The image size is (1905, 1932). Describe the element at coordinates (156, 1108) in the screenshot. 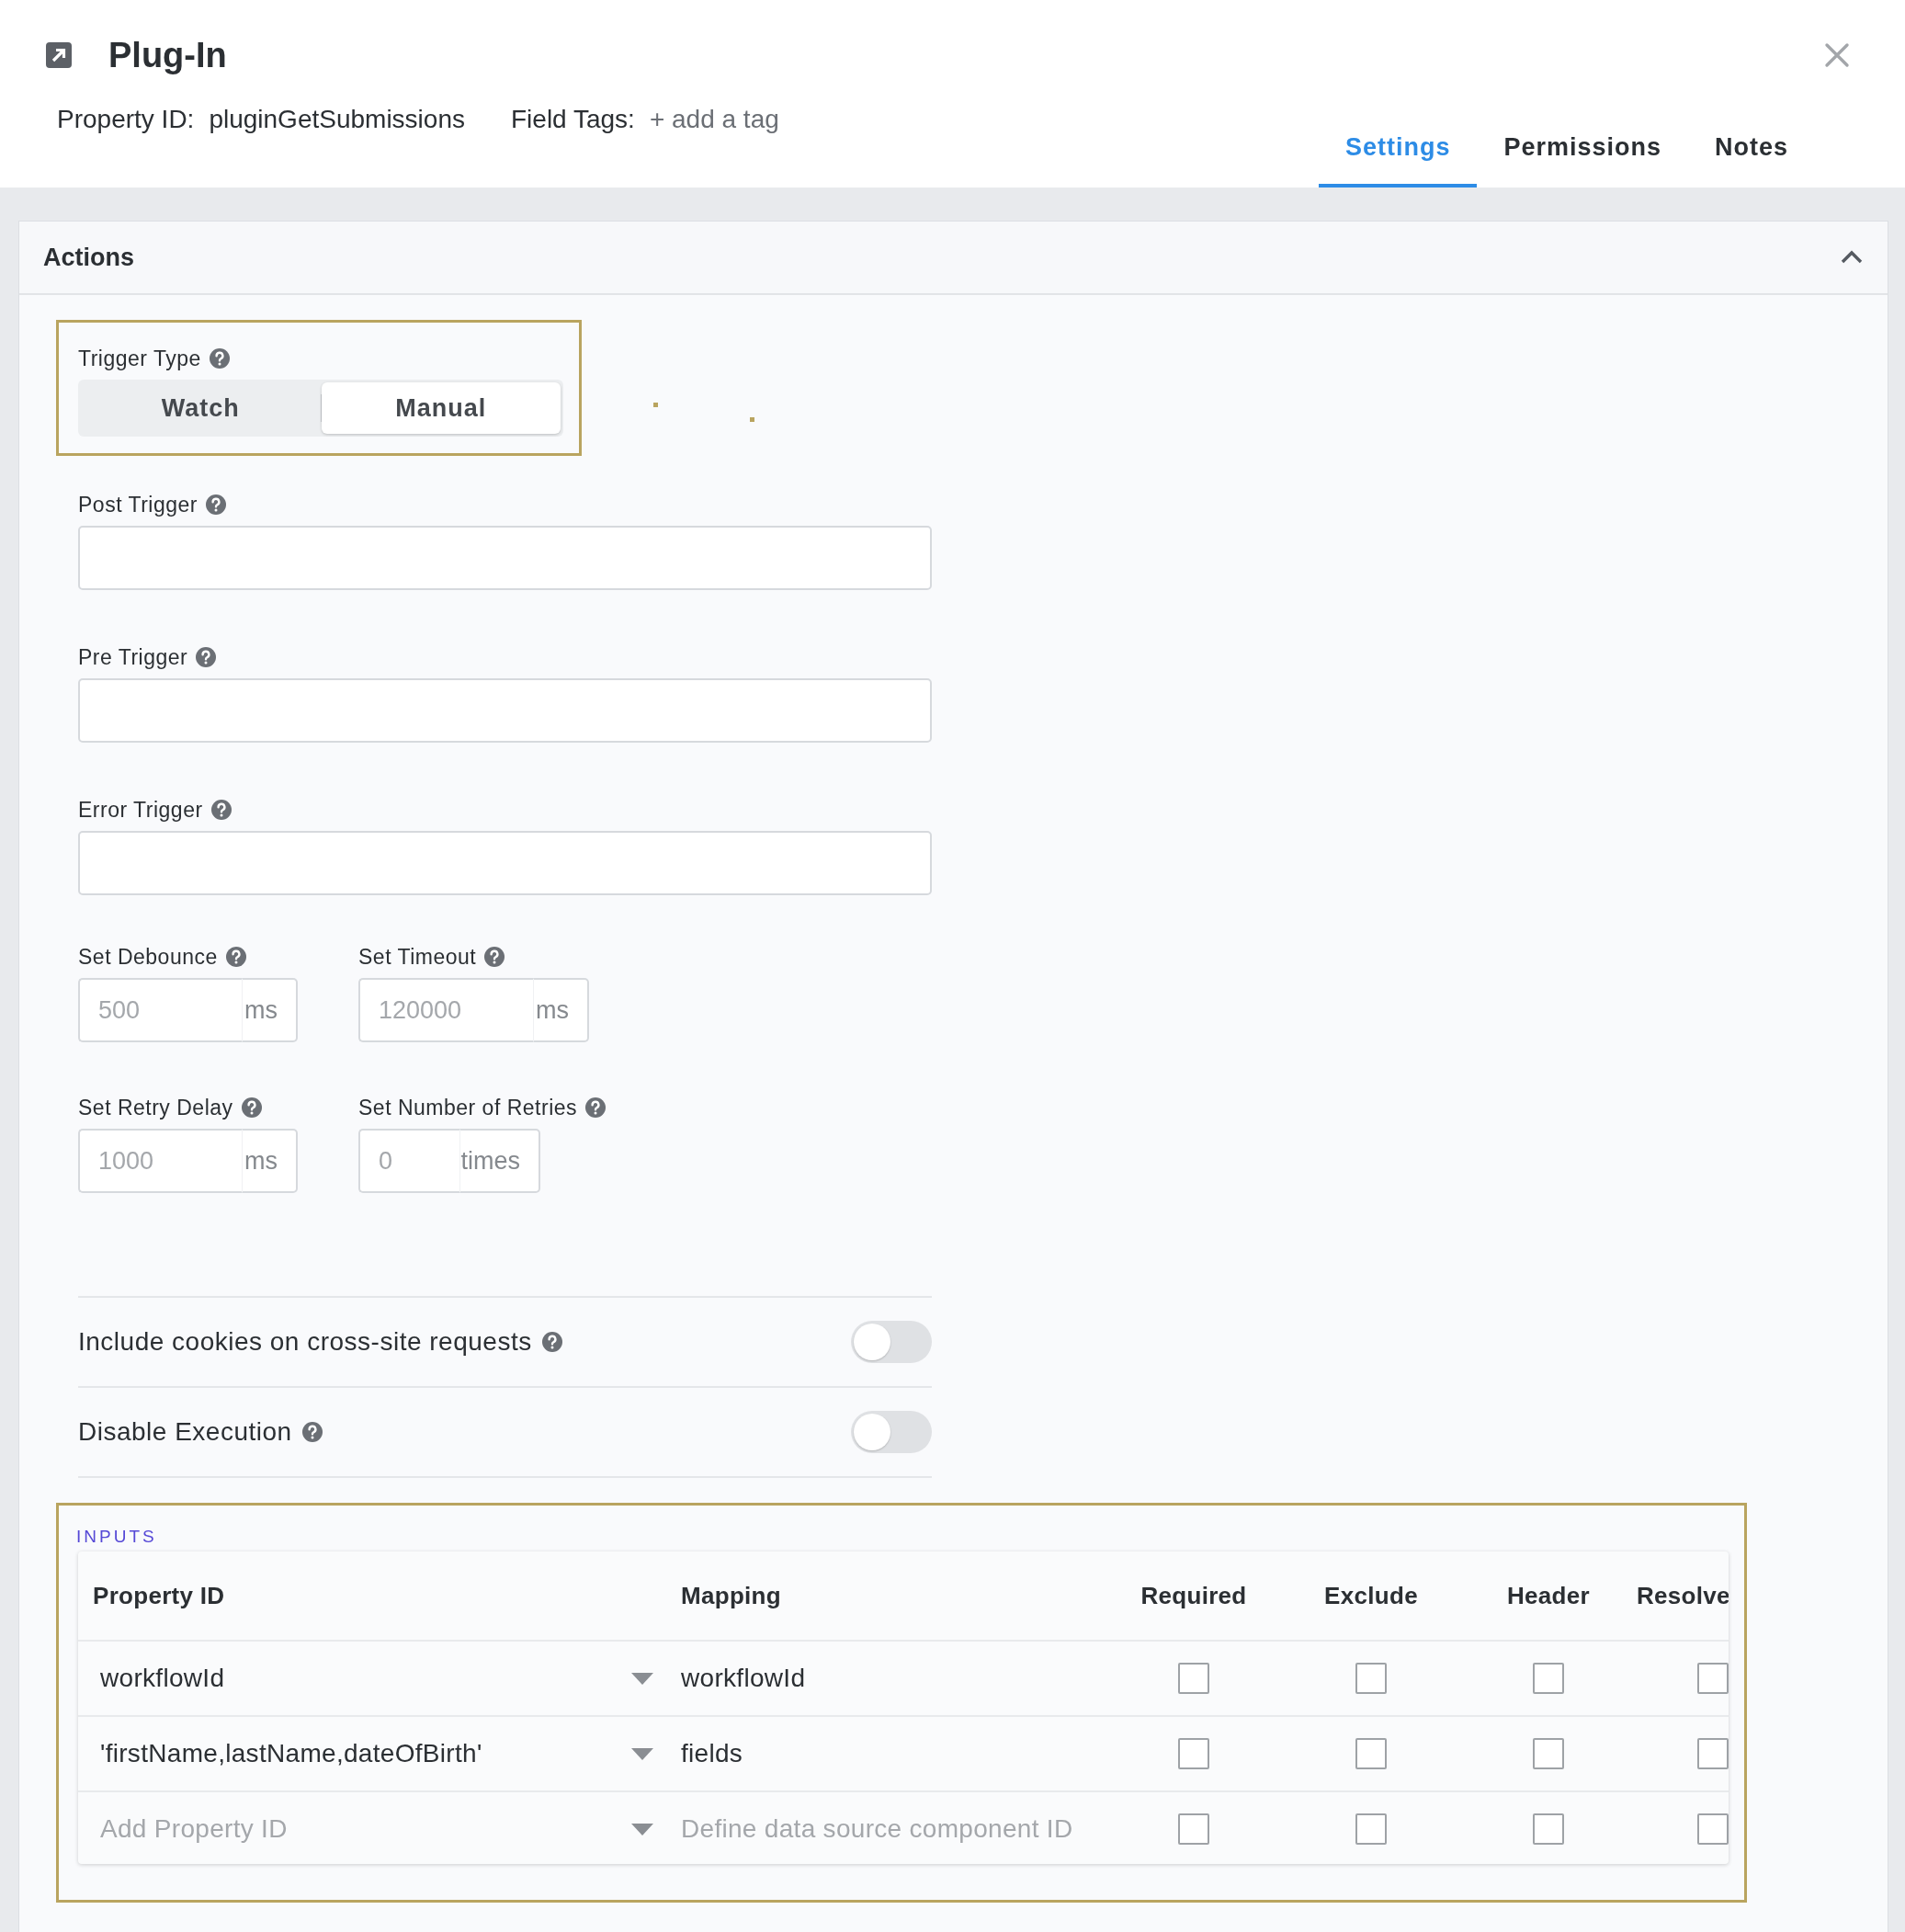

I see `field-label: Set Retry Delay` at that location.